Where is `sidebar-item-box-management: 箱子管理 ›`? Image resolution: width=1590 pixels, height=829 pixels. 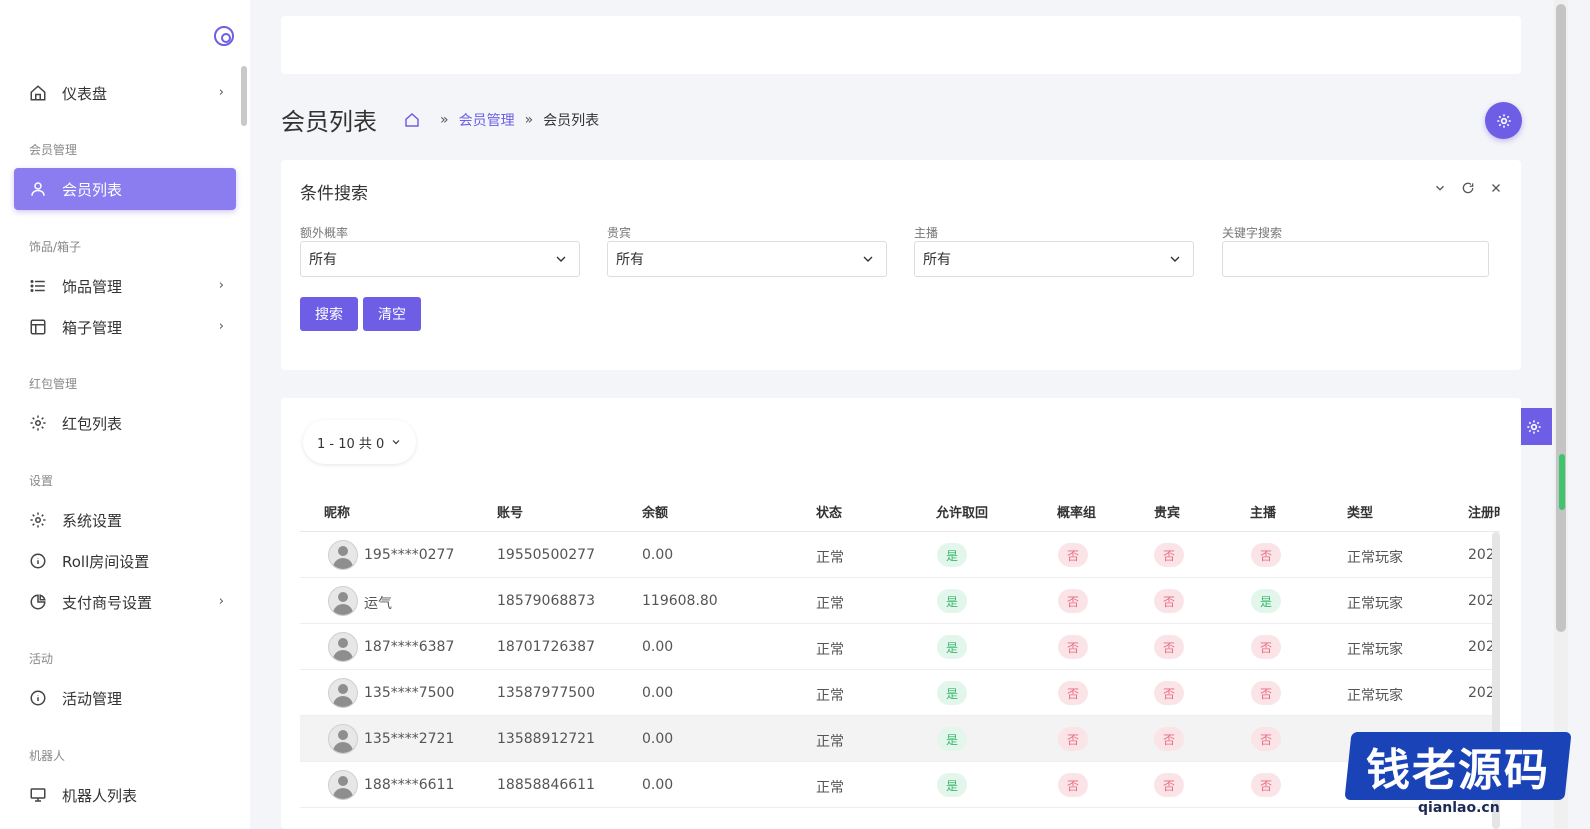
sidebar-item-box-management: 箱子管理 › is located at coordinates (125, 327).